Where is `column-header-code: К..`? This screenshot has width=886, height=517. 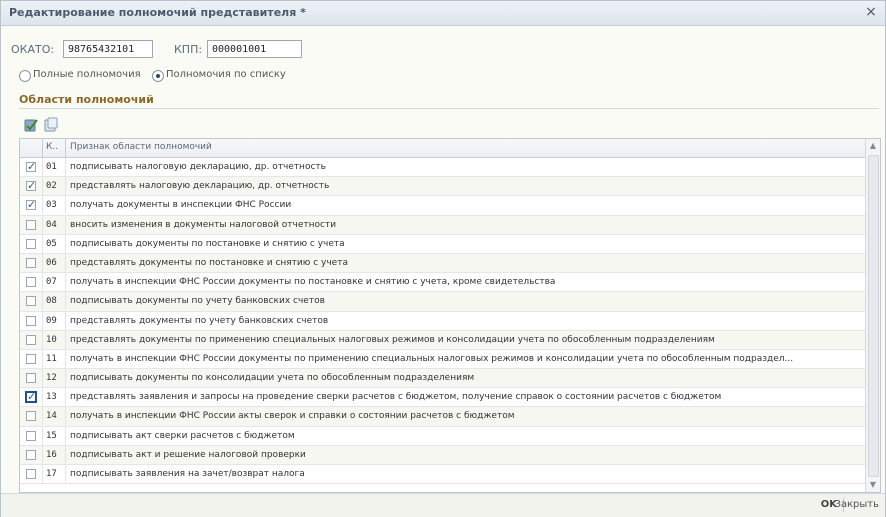
column-header-code: К.. is located at coordinates (52, 147).